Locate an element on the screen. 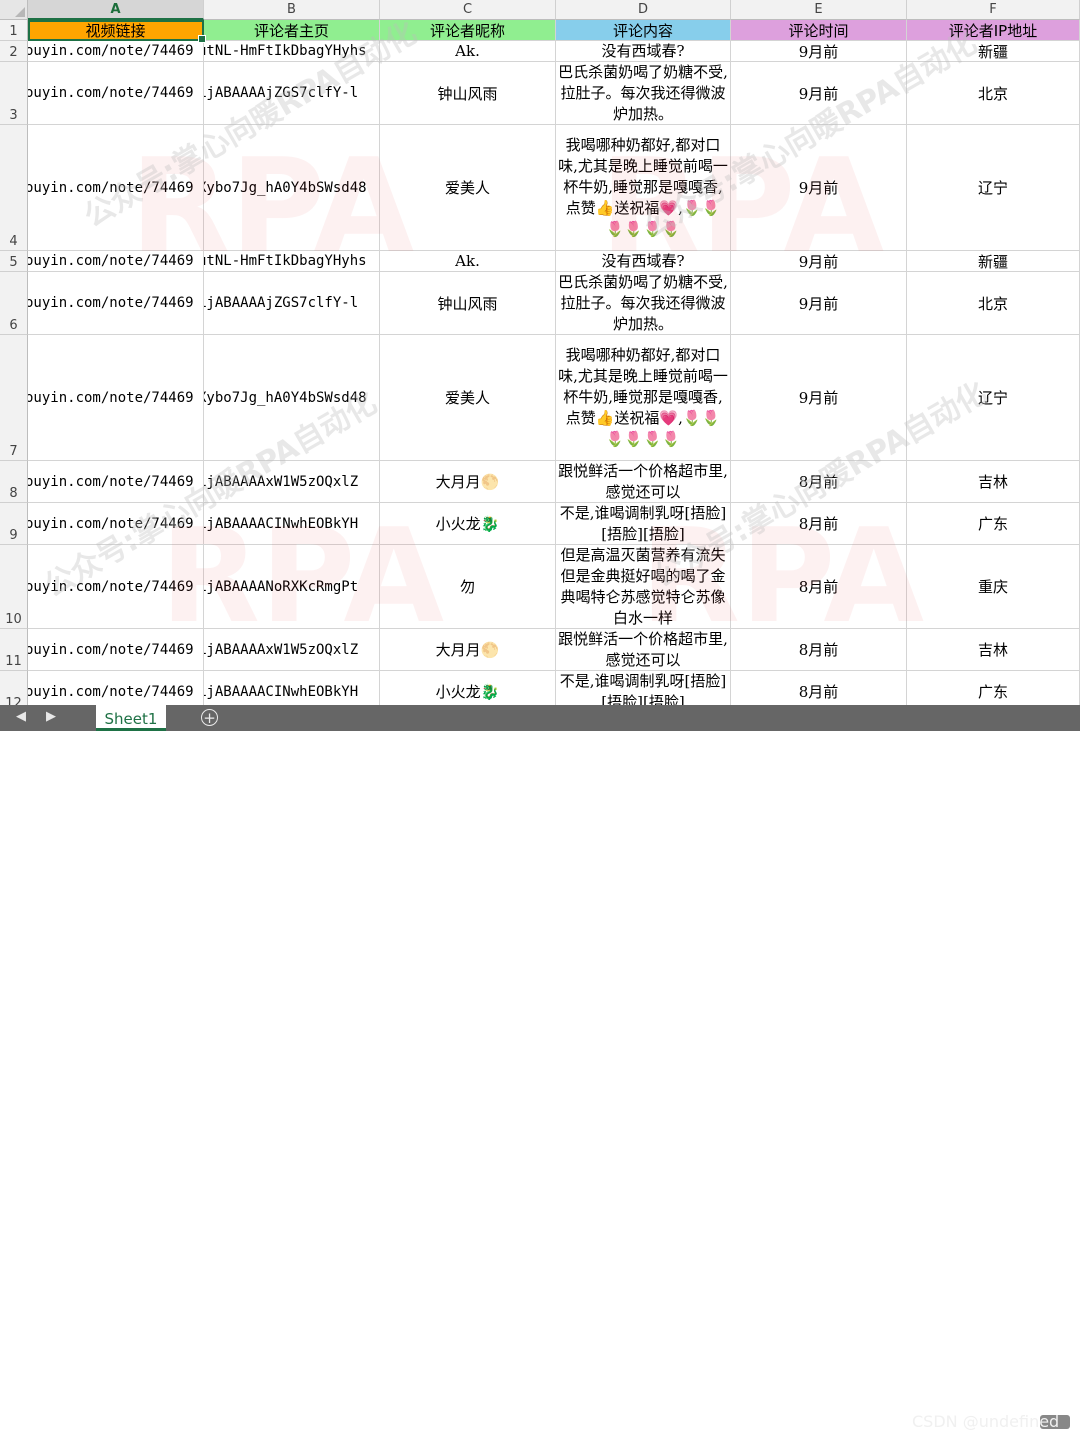 The height and width of the screenshot is (1431, 1080). commenter-url-cell: LjABAAAANoRXKcRmgPt is located at coordinates (292, 587).